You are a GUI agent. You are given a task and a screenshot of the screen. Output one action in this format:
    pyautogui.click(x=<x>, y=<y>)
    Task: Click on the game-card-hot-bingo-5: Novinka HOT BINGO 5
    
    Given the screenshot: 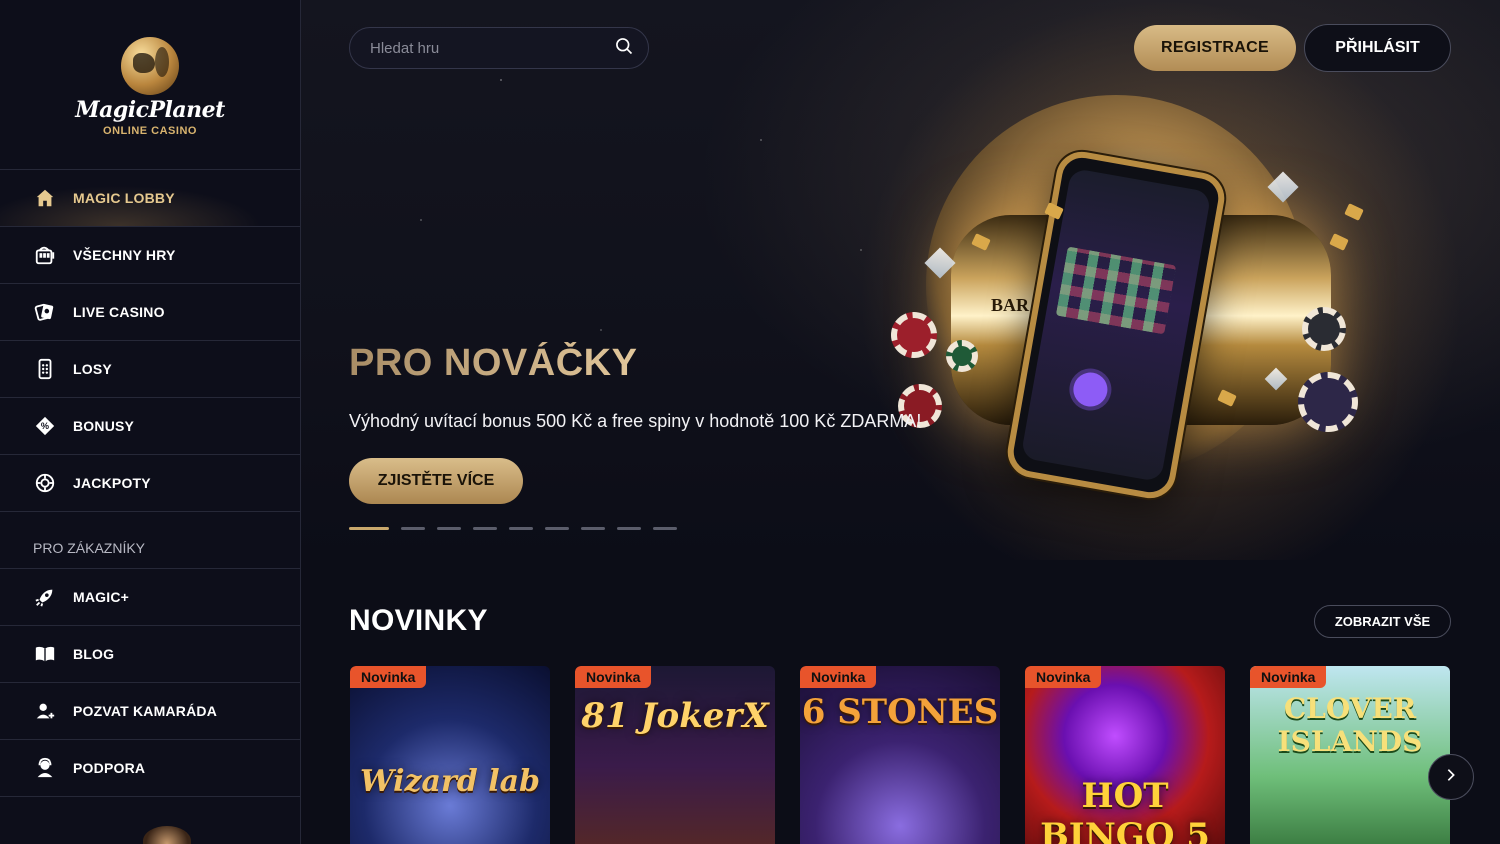 What is the action you would take?
    pyautogui.click(x=1125, y=755)
    